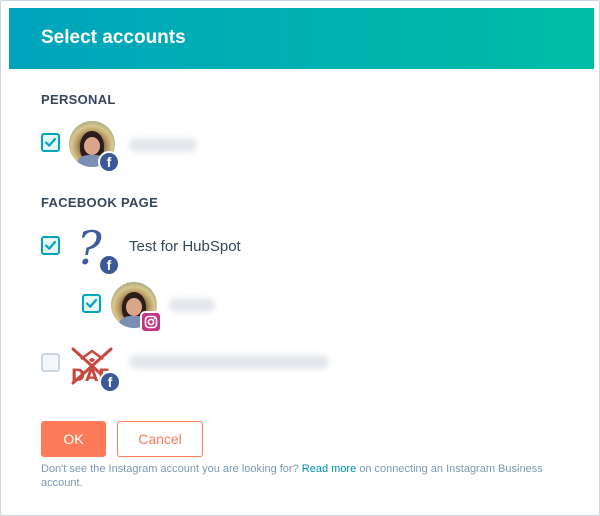 This screenshot has height=516, width=600. I want to click on page-test-for-hubspot-checkbox, so click(50, 245).